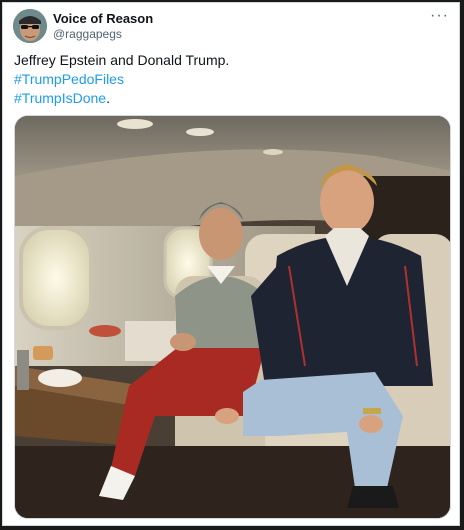 The image size is (464, 530). Describe the element at coordinates (69, 79) in the screenshot. I see `hashtag-link: #TrumpPedoFiles` at that location.